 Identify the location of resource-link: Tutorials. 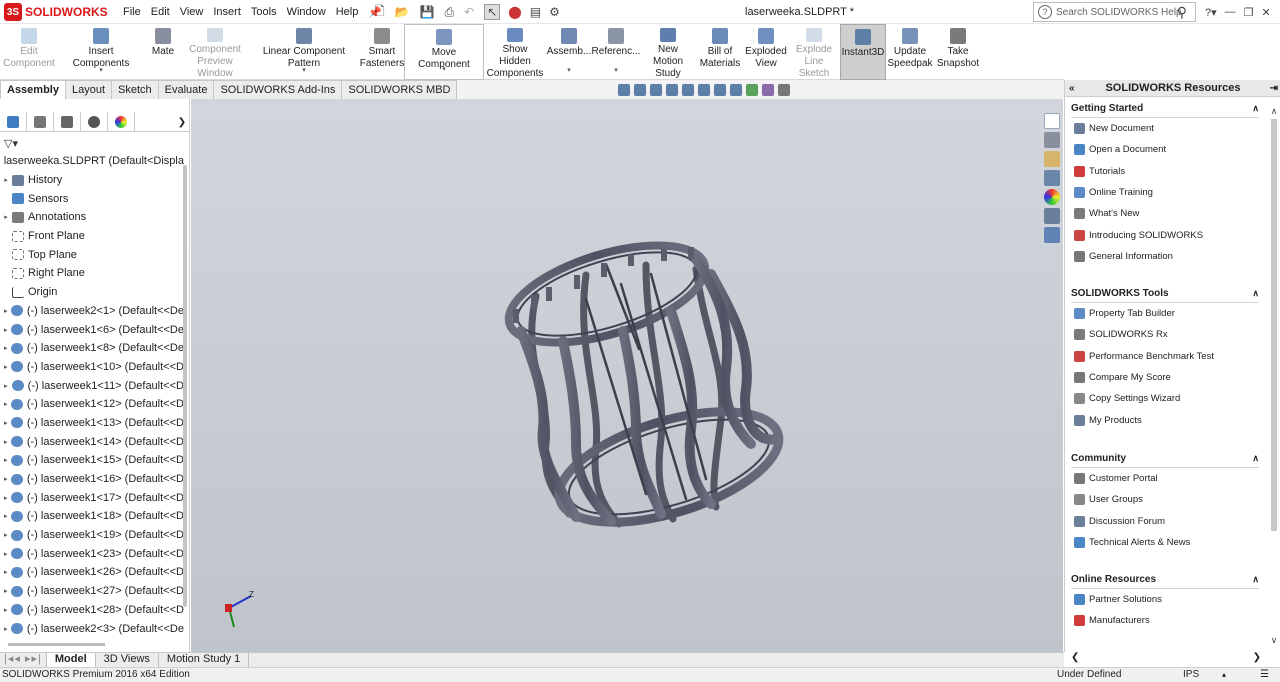
(1165, 171).